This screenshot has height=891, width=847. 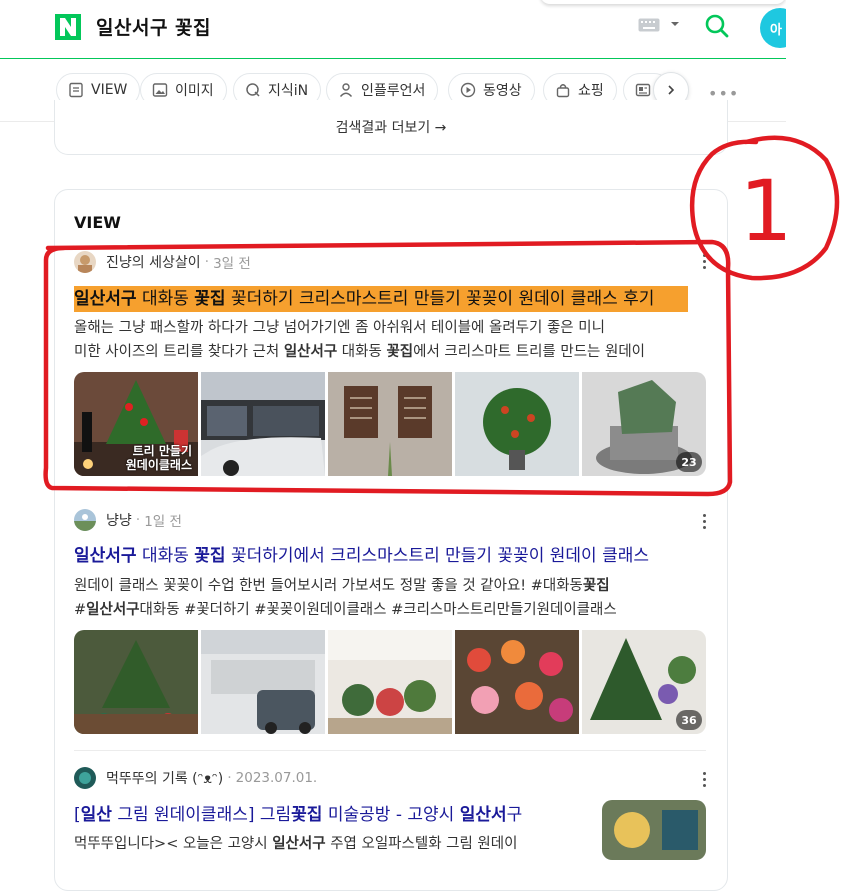 What do you see at coordinates (163, 522) in the screenshot?
I see `post-date: 1일 전` at bounding box center [163, 522].